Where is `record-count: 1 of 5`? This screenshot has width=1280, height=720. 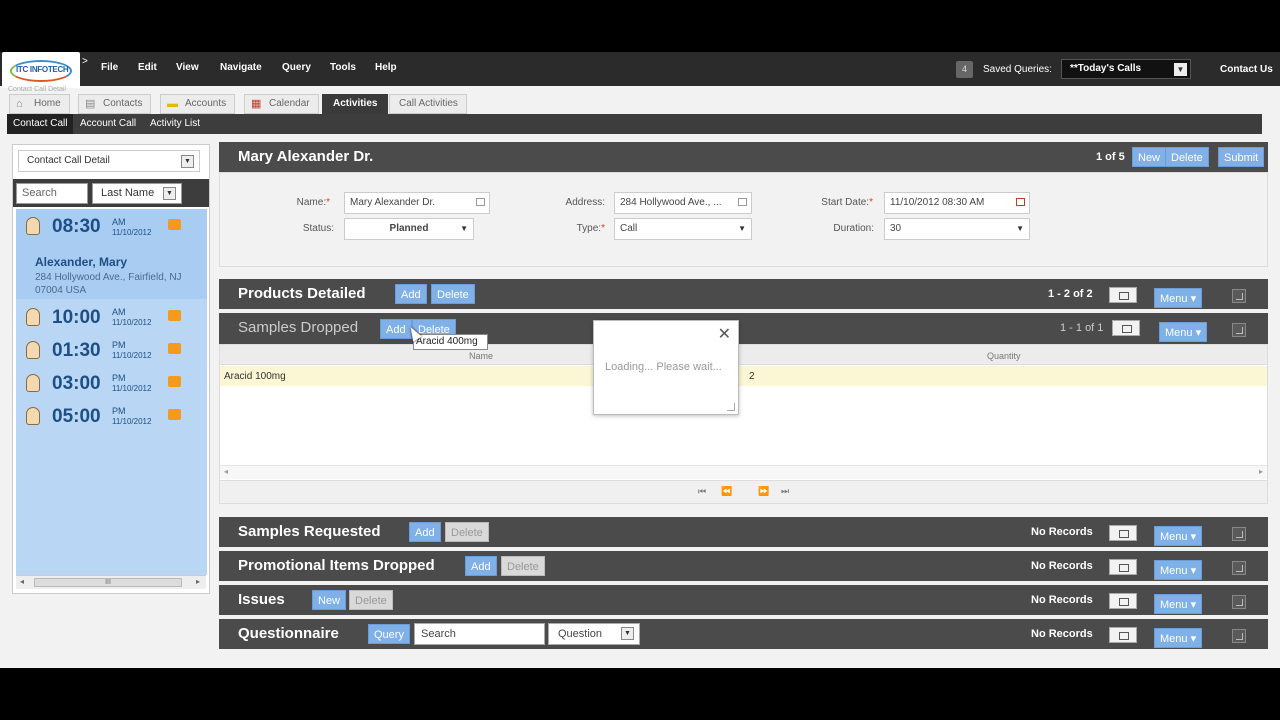
record-count: 1 of 5 is located at coordinates (1110, 157).